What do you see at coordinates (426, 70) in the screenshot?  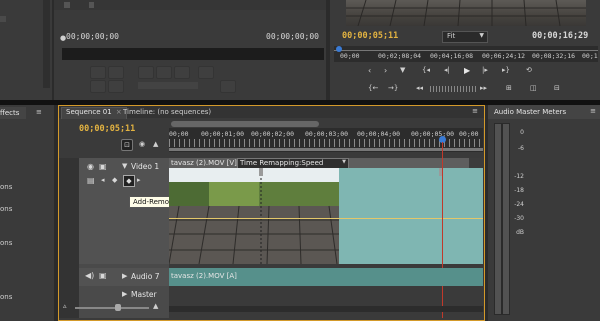 I see `go-to-in-icon: {◂` at bounding box center [426, 70].